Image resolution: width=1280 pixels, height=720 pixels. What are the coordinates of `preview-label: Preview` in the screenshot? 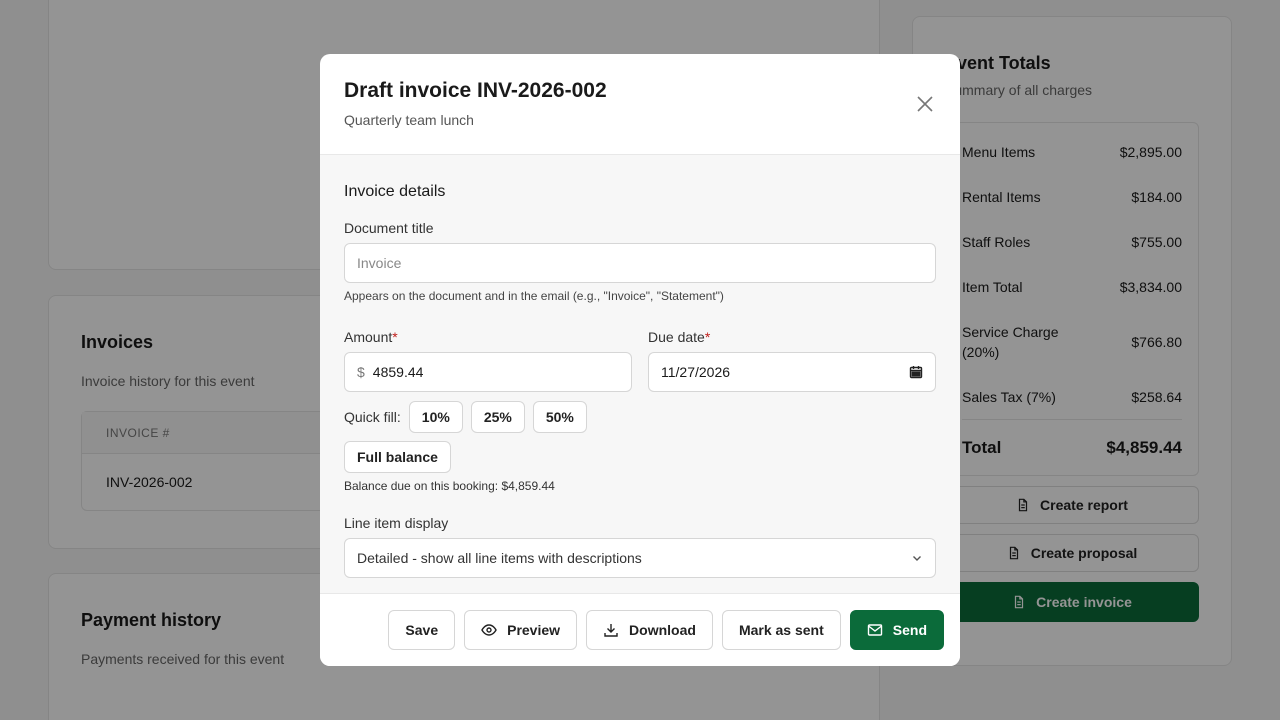 It's located at (534, 630).